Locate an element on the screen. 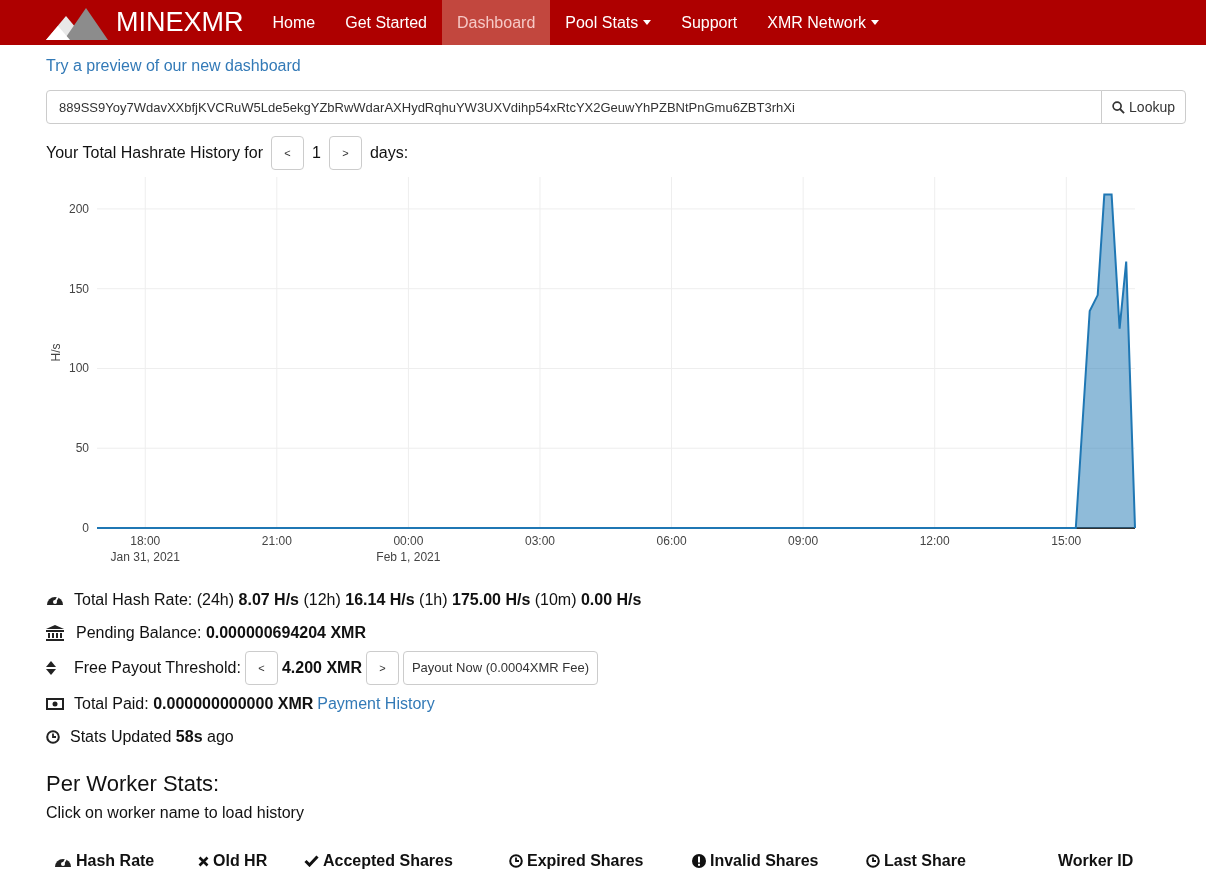  y-tick-label: 0 is located at coordinates (85, 528).